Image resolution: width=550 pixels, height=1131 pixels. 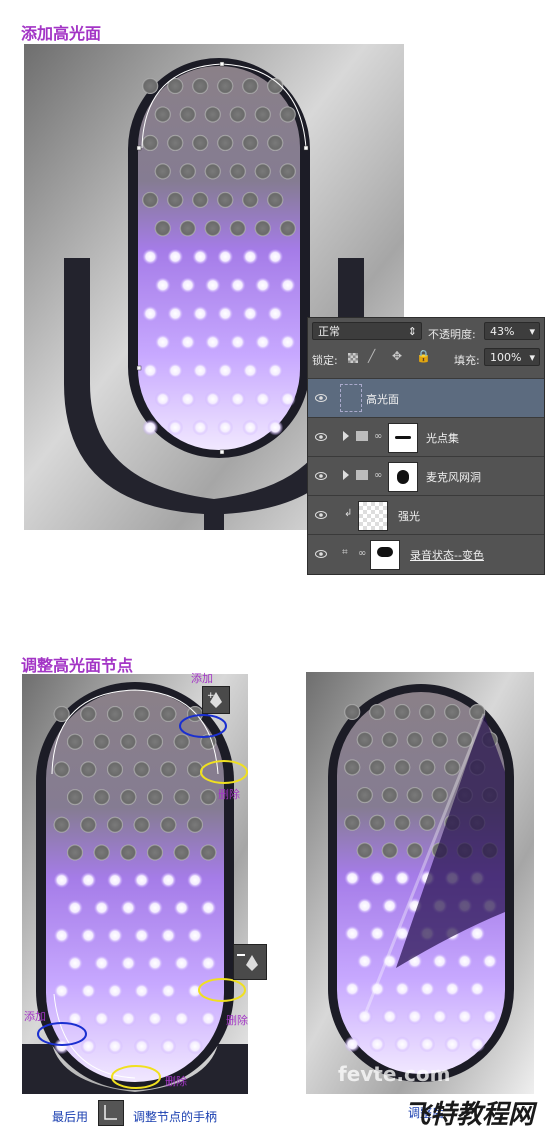 What do you see at coordinates (426, 331) in the screenshot?
I see `blend-row: 正常 ⇕ 不透明度: 43% ▾` at bounding box center [426, 331].